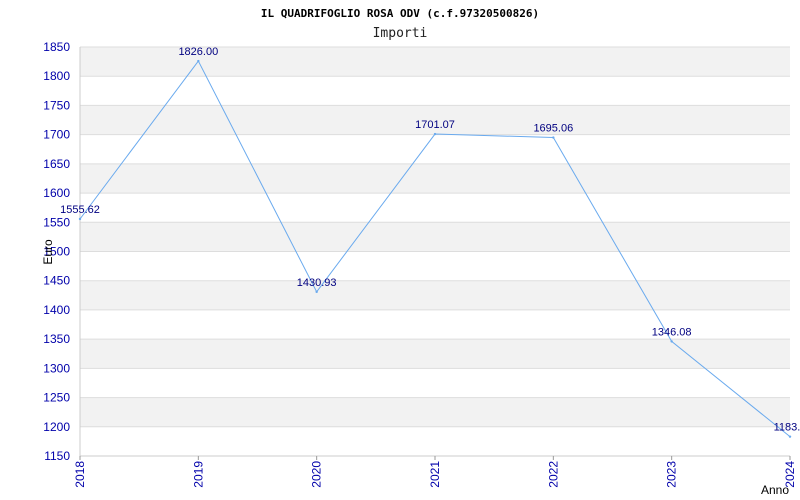 The height and width of the screenshot is (500, 800). What do you see at coordinates (56, 398) in the screenshot?
I see `y-tick-label: 1250` at bounding box center [56, 398].